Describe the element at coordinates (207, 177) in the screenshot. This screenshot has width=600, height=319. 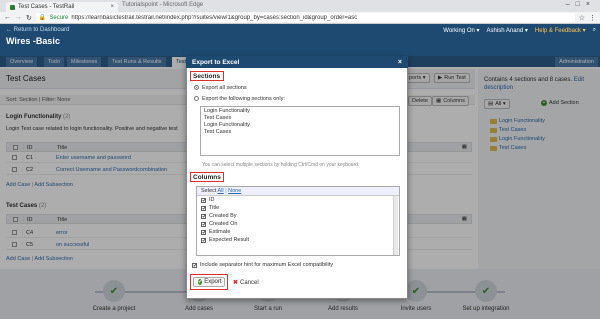
I see `columns-label: Columns` at that location.